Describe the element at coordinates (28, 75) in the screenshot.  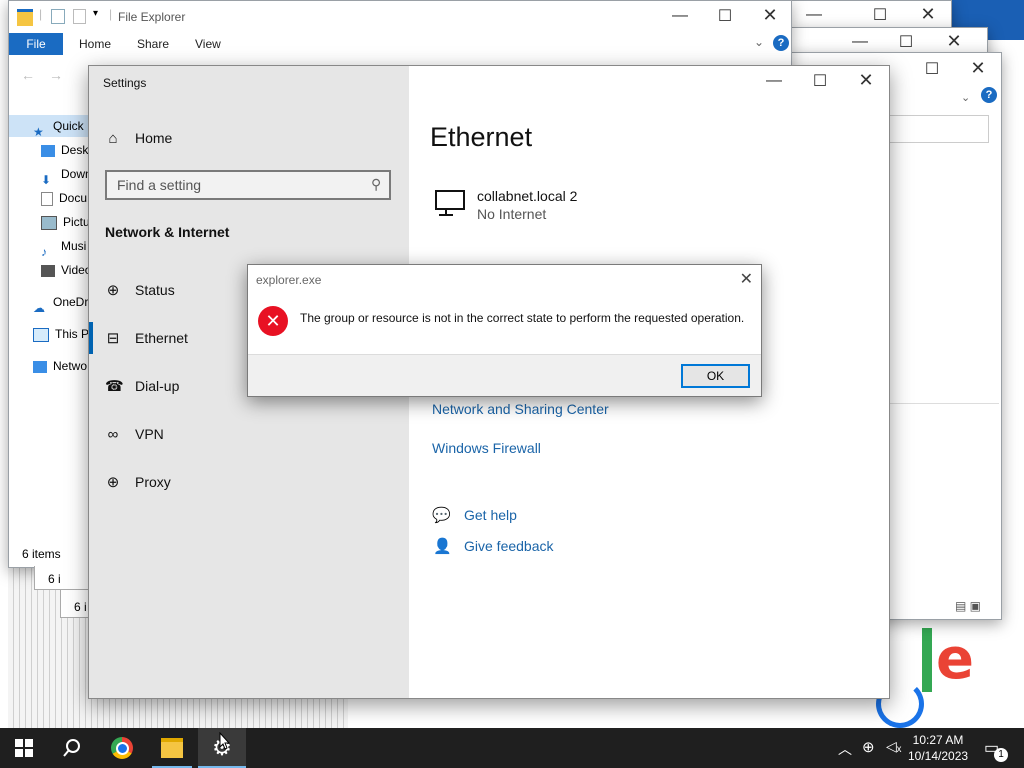
I see `back-icon: ←` at that location.